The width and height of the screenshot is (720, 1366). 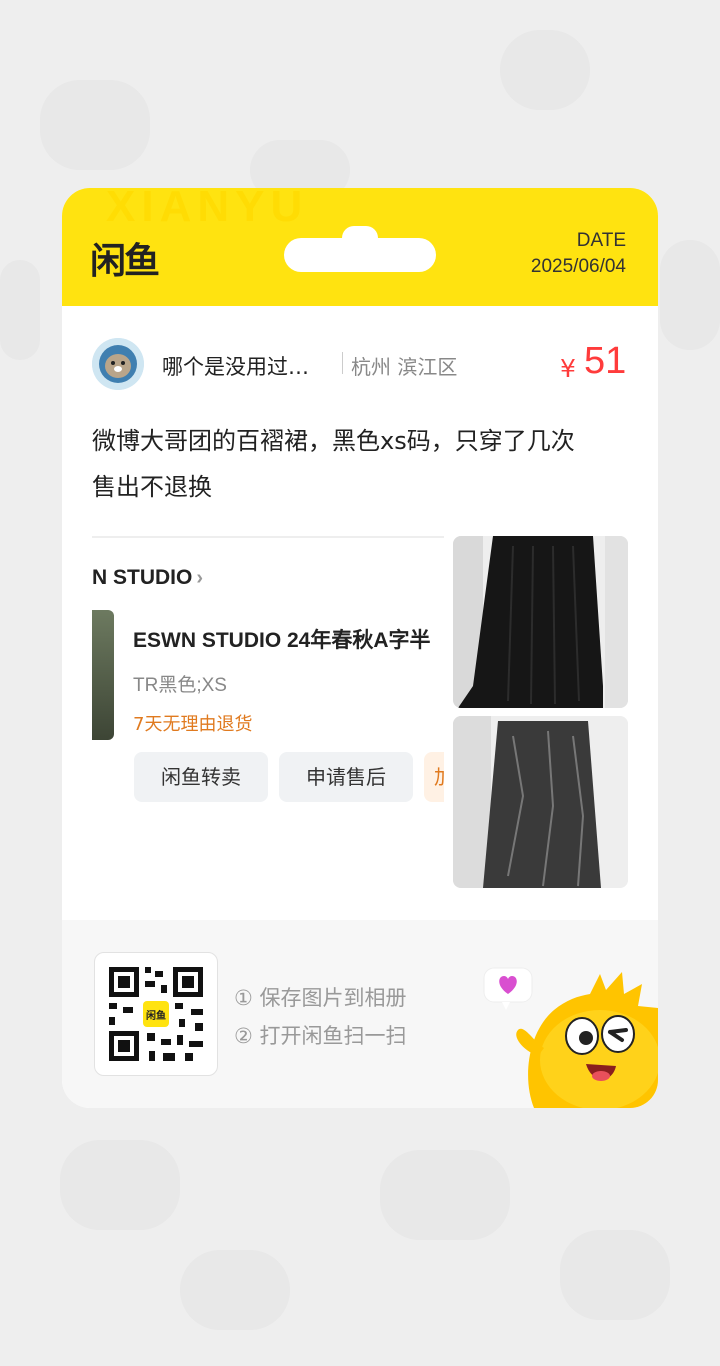 What do you see at coordinates (201, 777) in the screenshot?
I see `resell-button: 闲鱼转卖` at bounding box center [201, 777].